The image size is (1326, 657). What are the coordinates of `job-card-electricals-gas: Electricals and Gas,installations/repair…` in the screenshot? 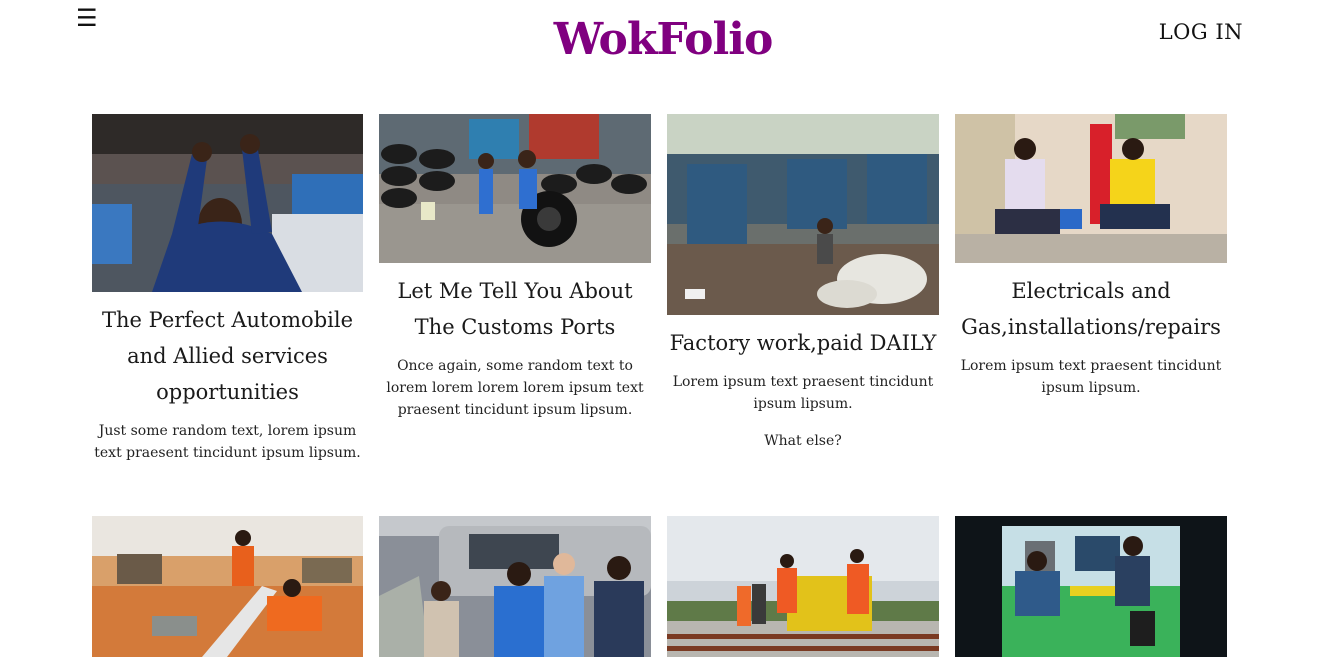 It's located at (1091, 296).